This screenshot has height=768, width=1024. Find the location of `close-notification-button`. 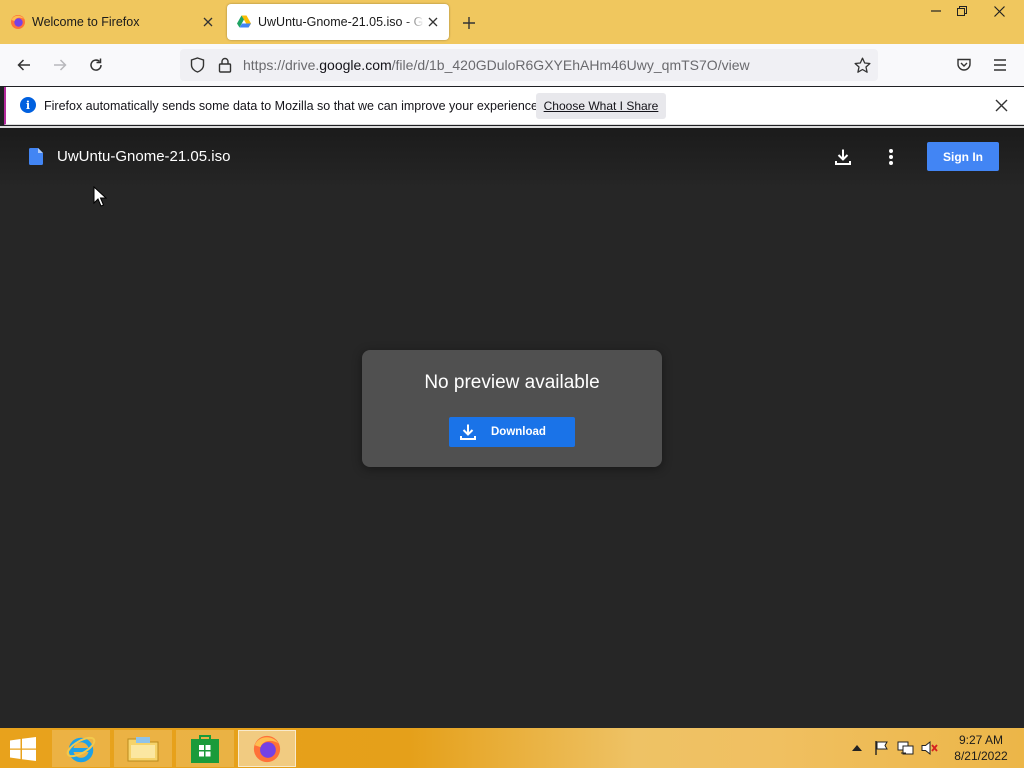

close-notification-button is located at coordinates (1001, 105).